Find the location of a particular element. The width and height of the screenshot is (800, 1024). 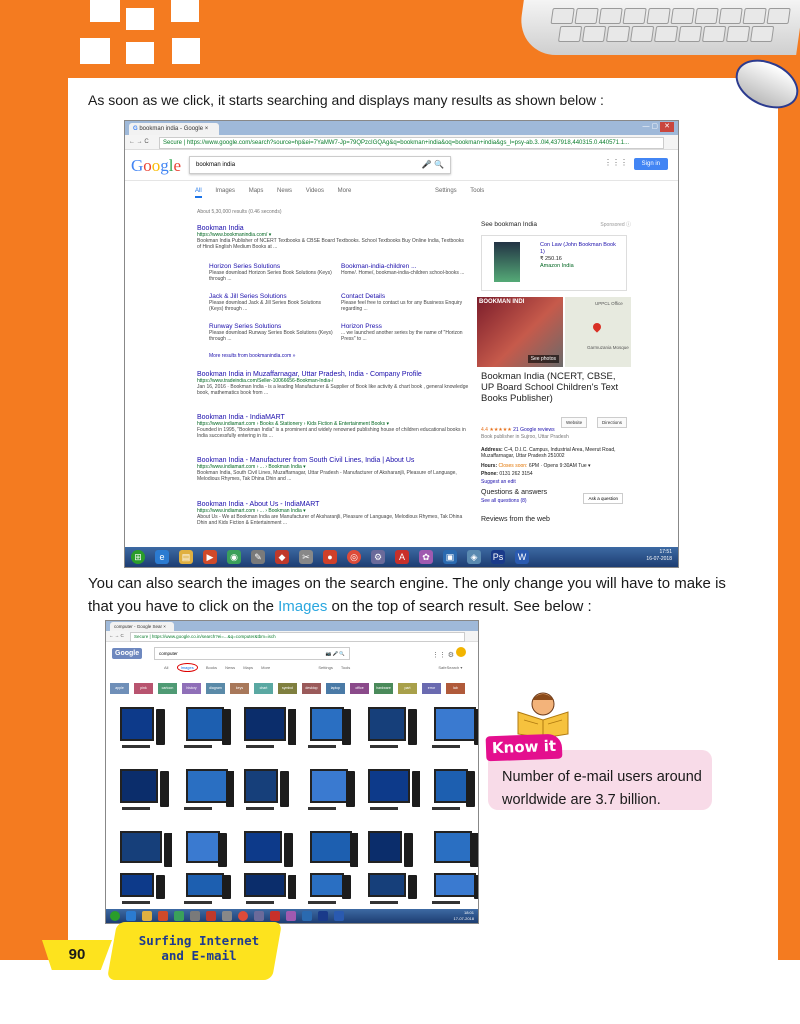

tab-videos: Videos is located at coordinates (315, 191).